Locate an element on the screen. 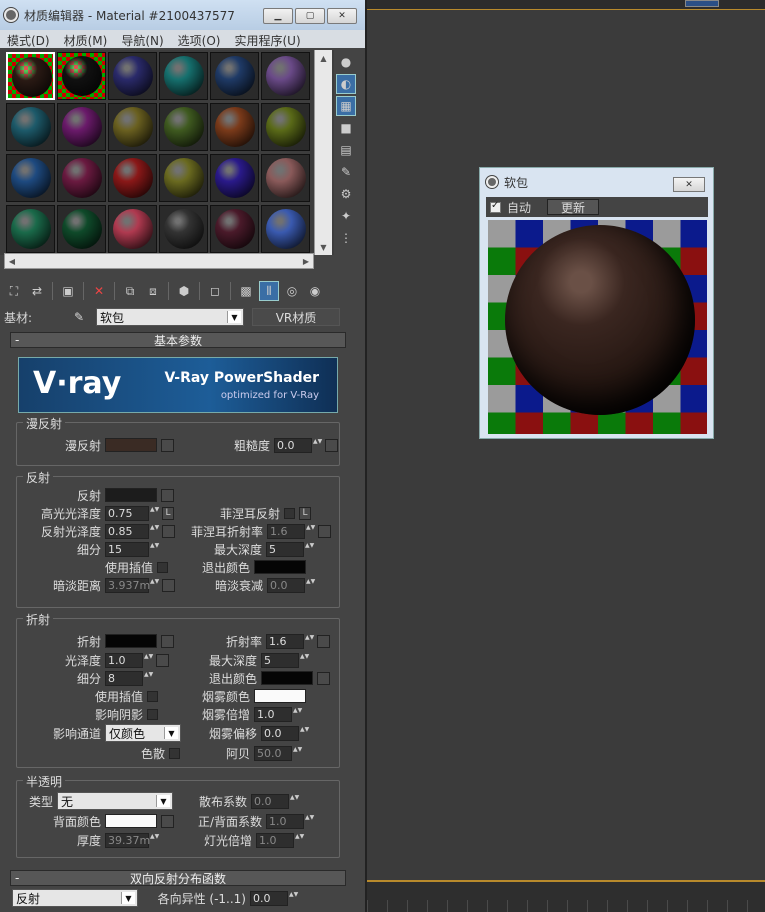  slots-vertical-scrollbar: ▲ ▼ is located at coordinates (323, 152).